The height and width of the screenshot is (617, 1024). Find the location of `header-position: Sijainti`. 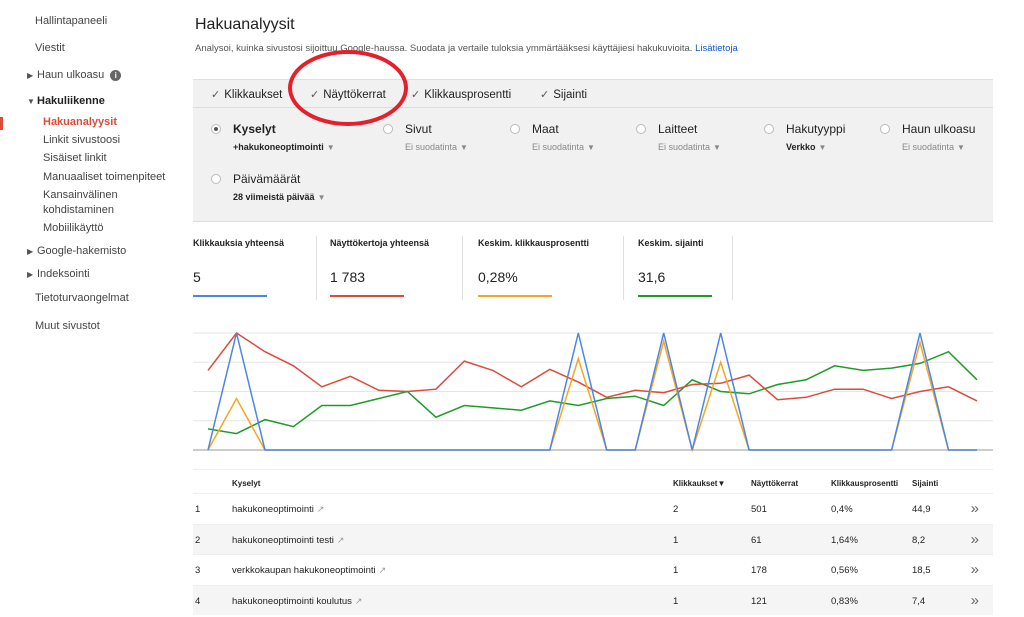

header-position: Sijainti is located at coordinates (925, 483).